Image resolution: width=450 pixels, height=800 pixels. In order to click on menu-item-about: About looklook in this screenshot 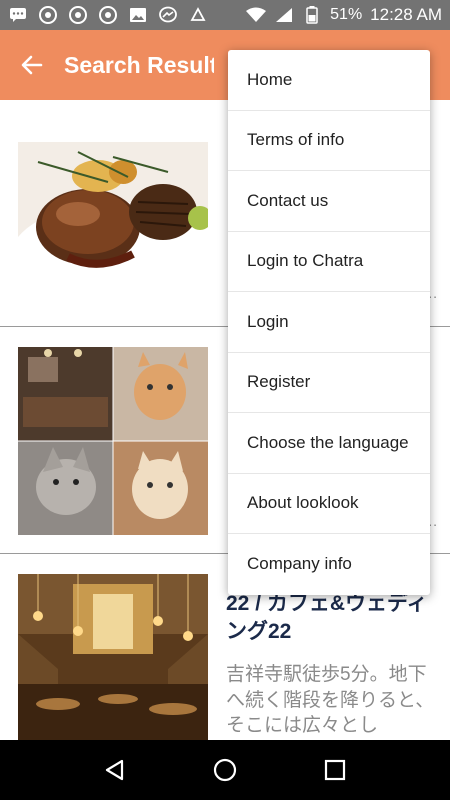, I will do `click(329, 504)`.